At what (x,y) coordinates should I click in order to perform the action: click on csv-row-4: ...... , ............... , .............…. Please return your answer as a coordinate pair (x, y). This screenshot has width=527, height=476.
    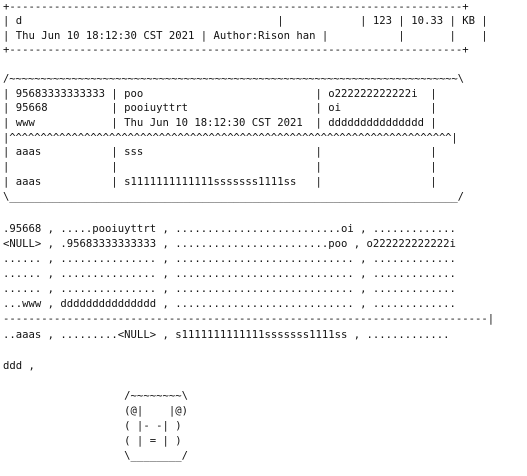
    Looking at the image, I should click on (229, 274).